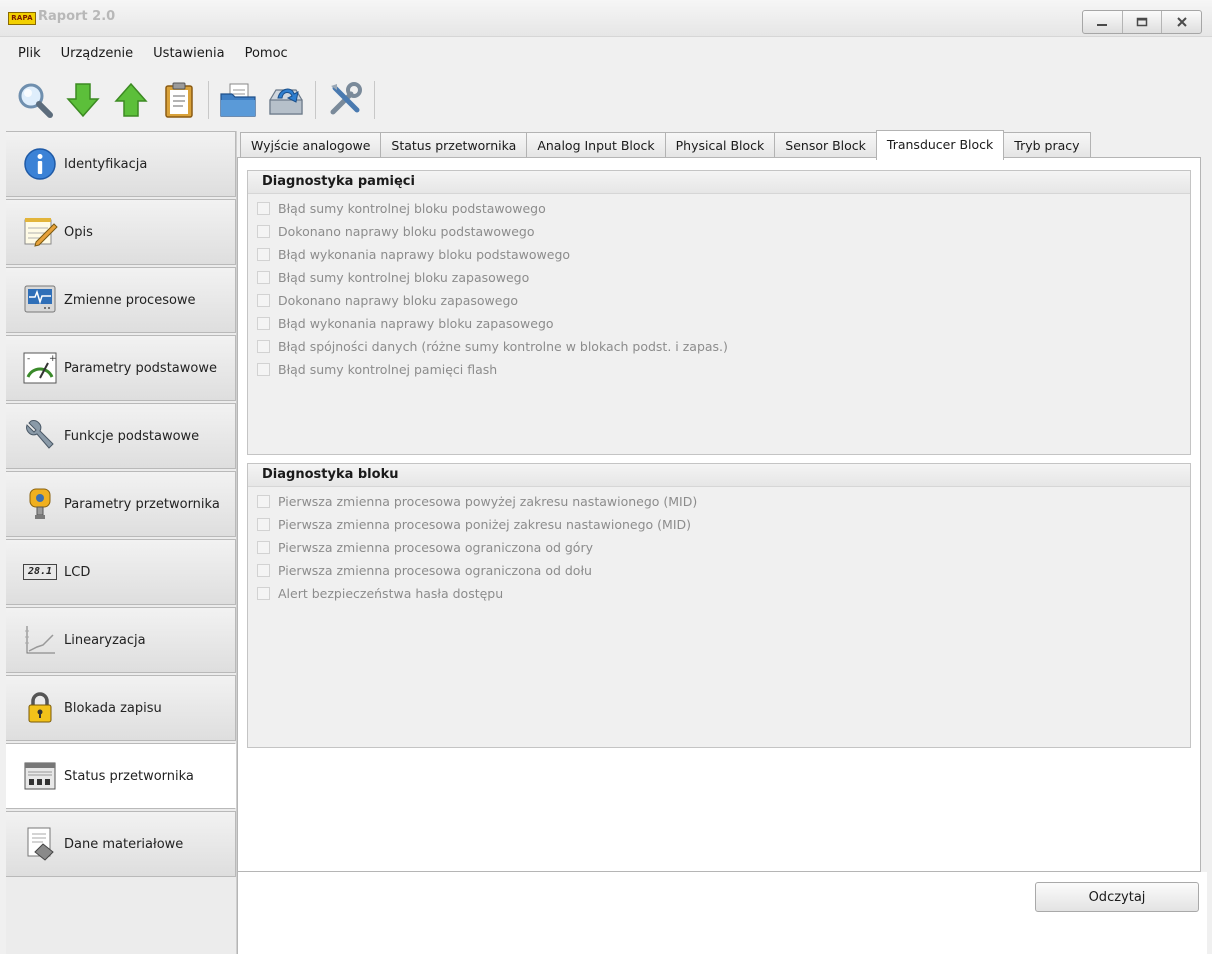 The width and height of the screenshot is (1212, 954). What do you see at coordinates (1102, 25) in the screenshot?
I see `minimize-icon` at bounding box center [1102, 25].